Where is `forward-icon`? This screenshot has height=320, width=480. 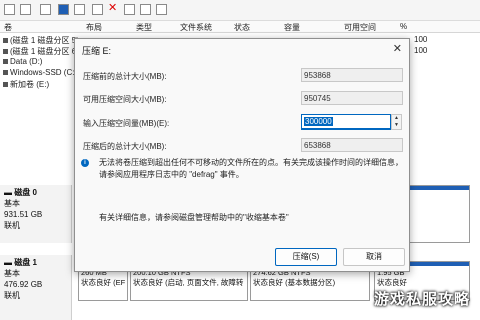 forward-icon is located at coordinates (25, 9).